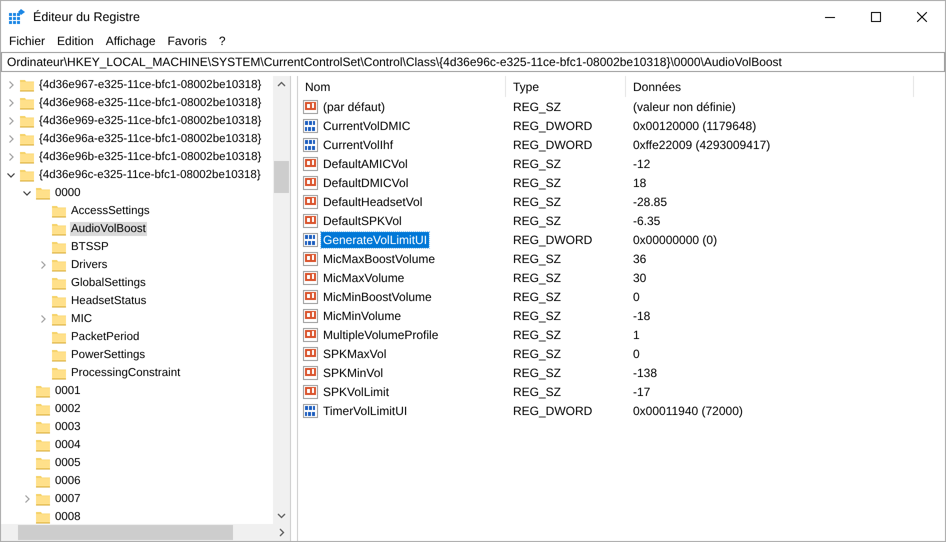 The height and width of the screenshot is (542, 946). Describe the element at coordinates (701, 145) in the screenshot. I see `value-data: 0xffe22009 (4293009417)` at that location.